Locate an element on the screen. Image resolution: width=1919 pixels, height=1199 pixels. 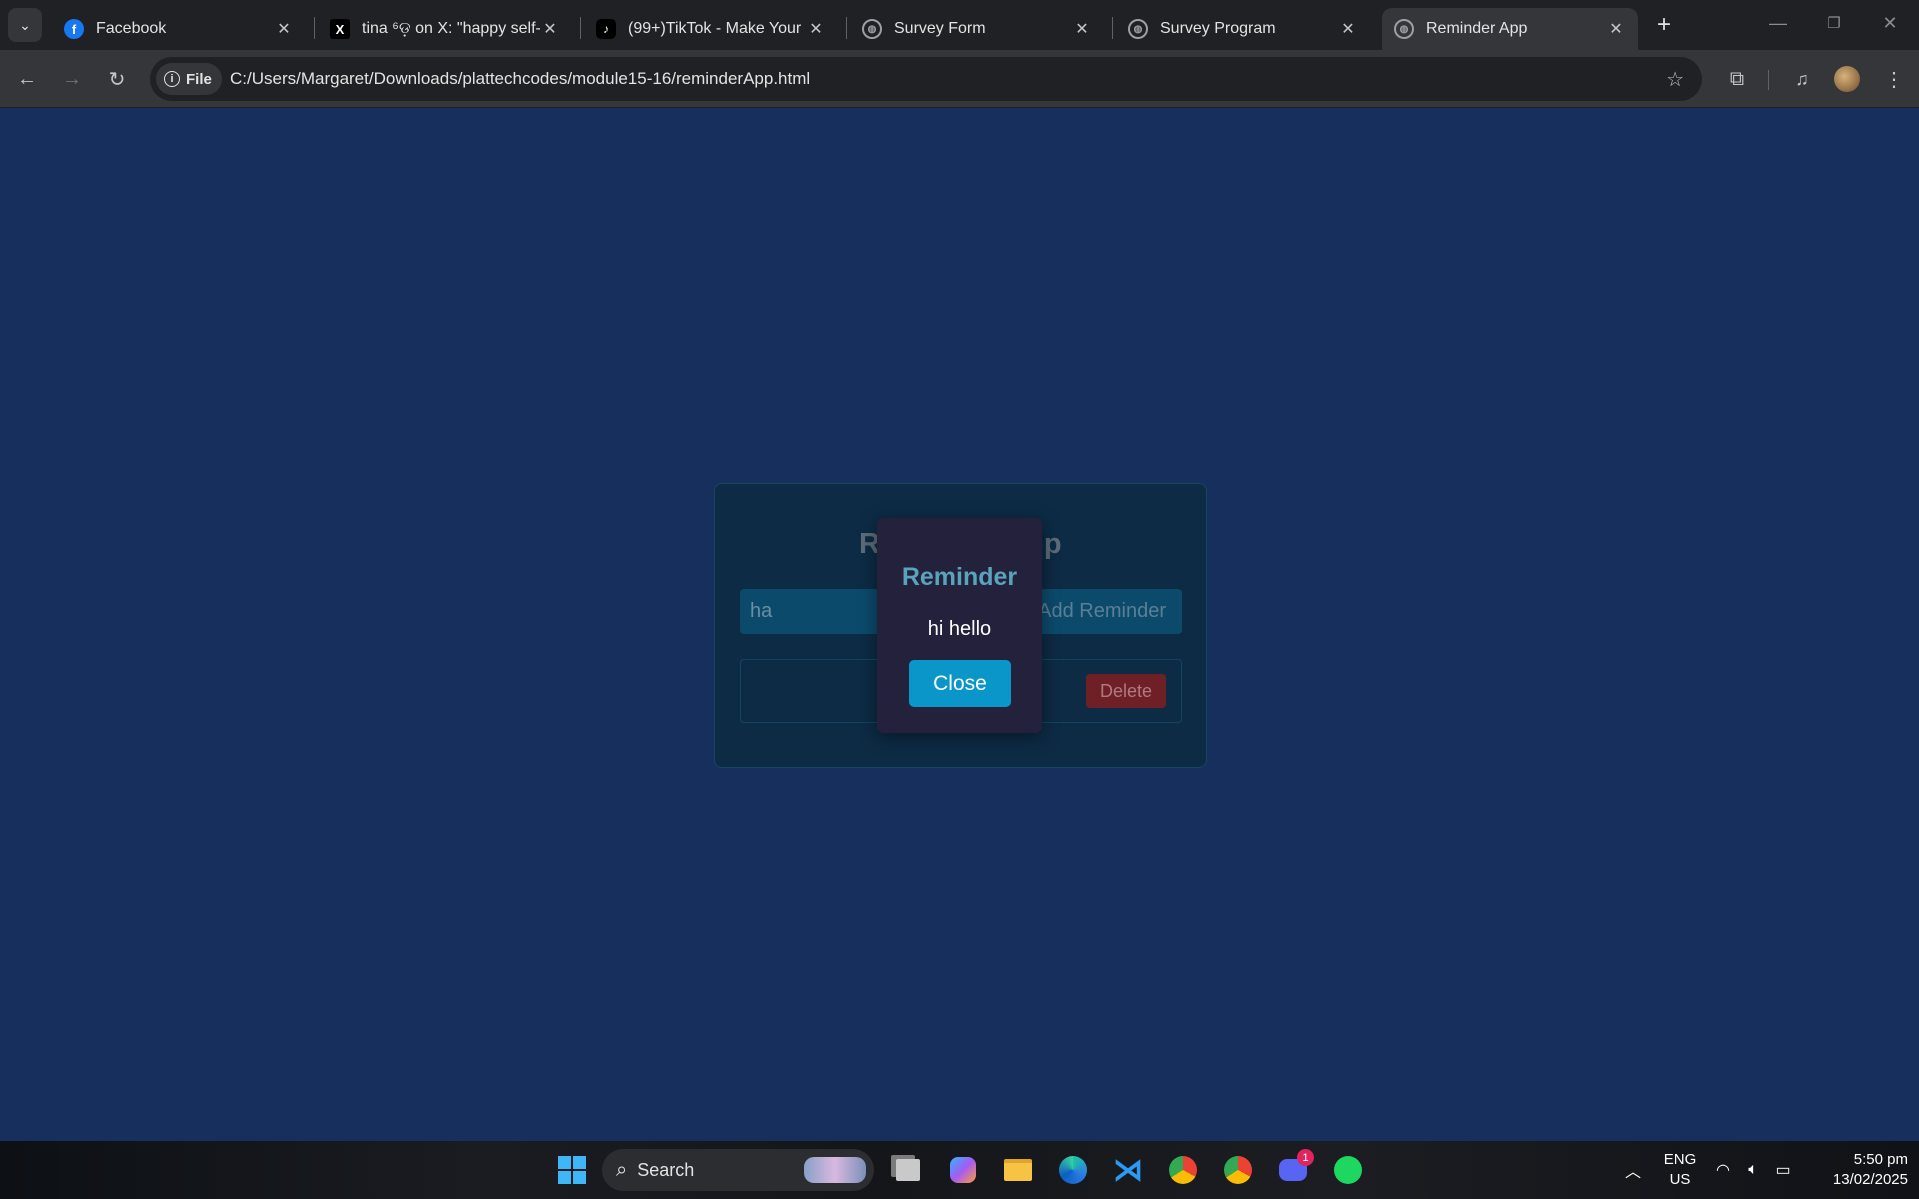
tab-title: Facebook is located at coordinates (131, 28).